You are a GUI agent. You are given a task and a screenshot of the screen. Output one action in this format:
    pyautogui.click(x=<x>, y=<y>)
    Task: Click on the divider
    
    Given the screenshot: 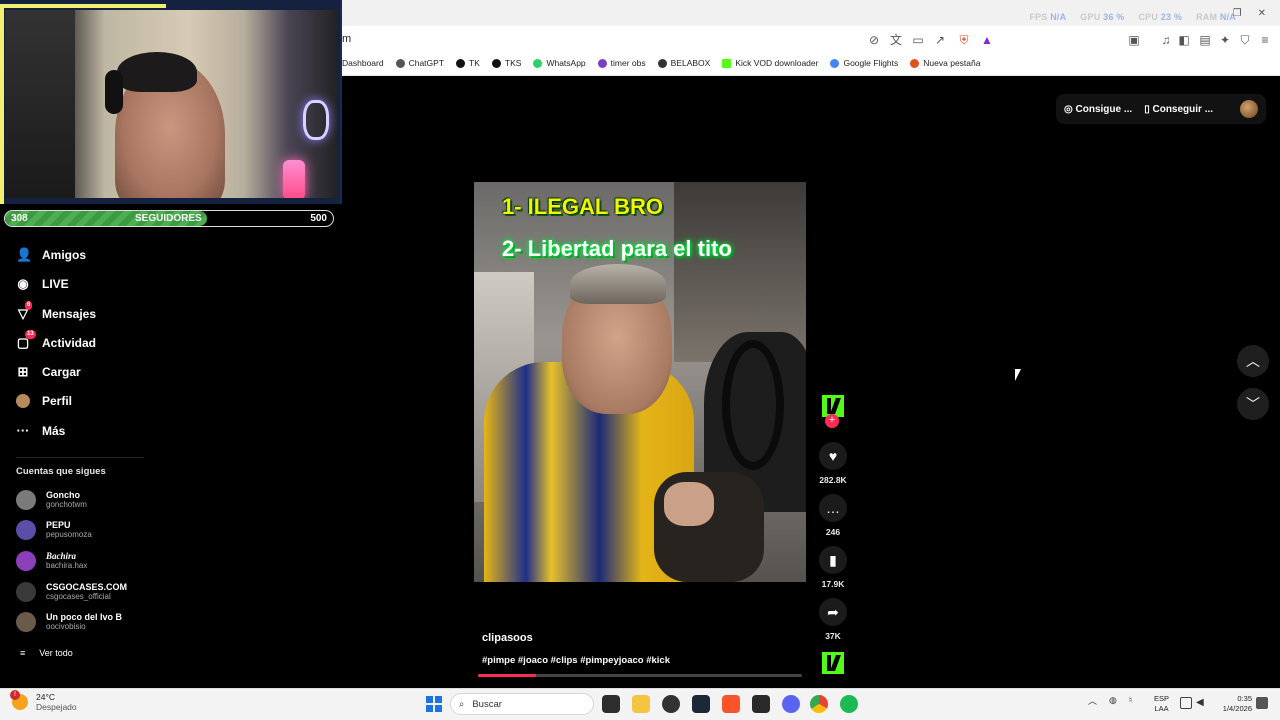 What is the action you would take?
    pyautogui.click(x=80, y=457)
    